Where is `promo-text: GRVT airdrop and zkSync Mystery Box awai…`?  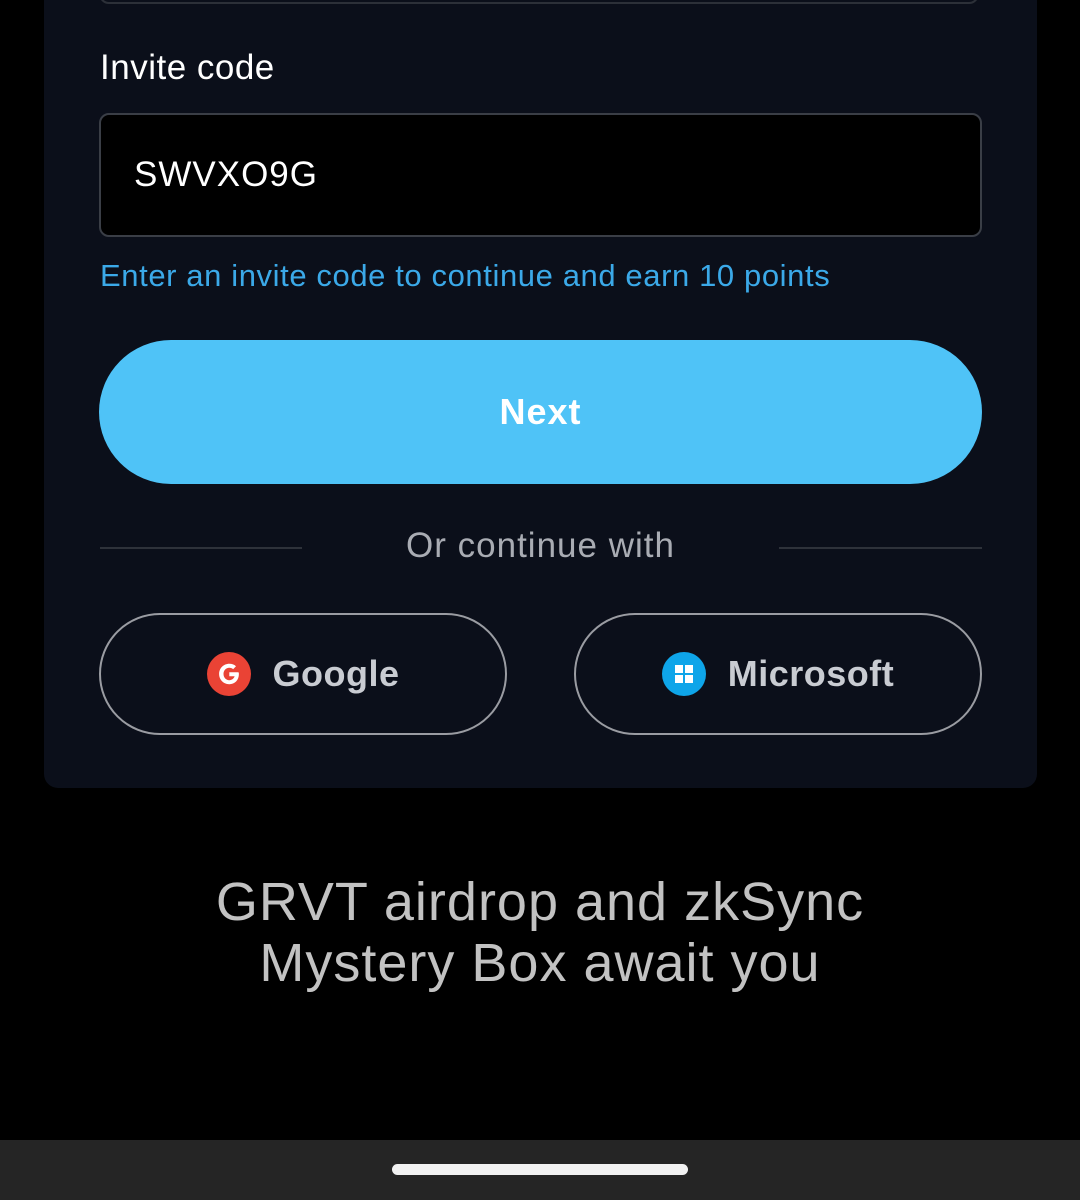
promo-text: GRVT airdrop and zkSync Mystery Box awai… is located at coordinates (540, 933).